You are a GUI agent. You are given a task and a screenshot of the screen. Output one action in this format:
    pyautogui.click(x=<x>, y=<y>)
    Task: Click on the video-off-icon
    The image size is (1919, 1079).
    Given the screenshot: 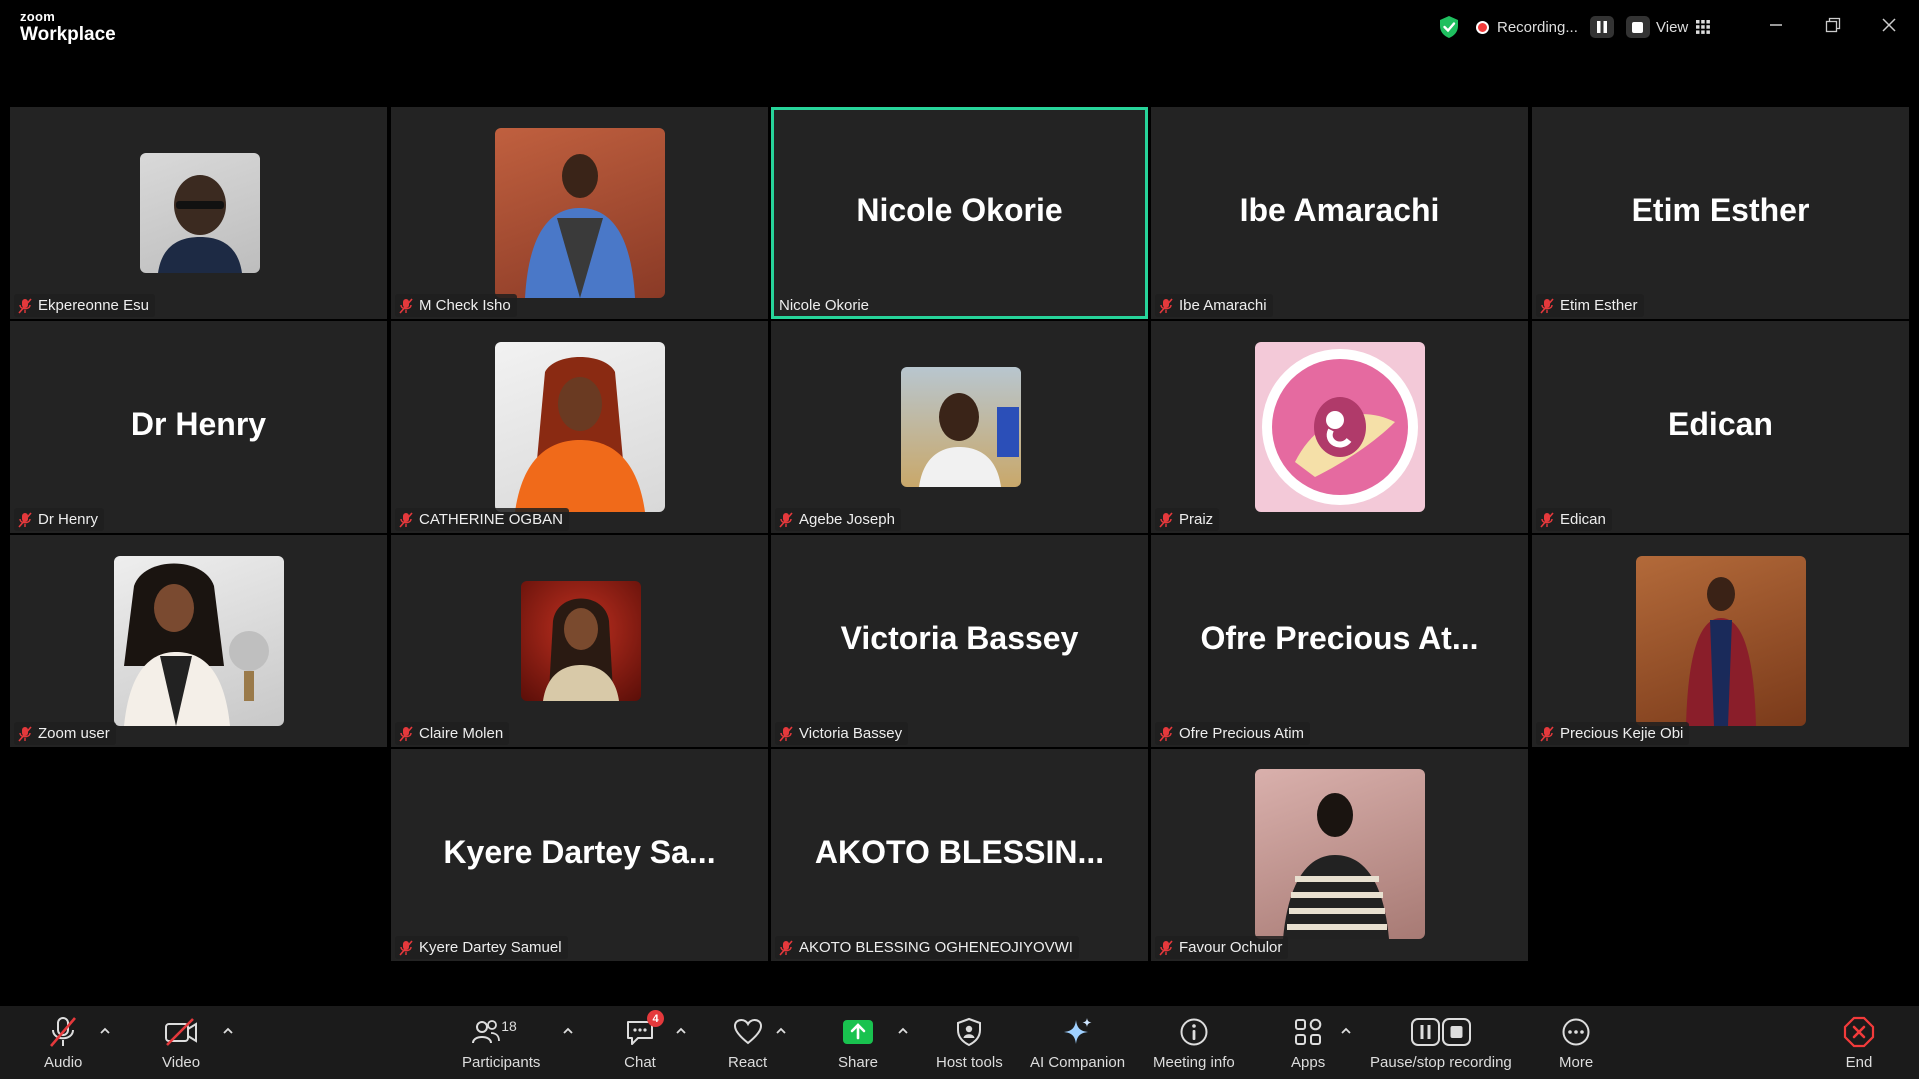 What is the action you would take?
    pyautogui.click(x=181, y=1032)
    